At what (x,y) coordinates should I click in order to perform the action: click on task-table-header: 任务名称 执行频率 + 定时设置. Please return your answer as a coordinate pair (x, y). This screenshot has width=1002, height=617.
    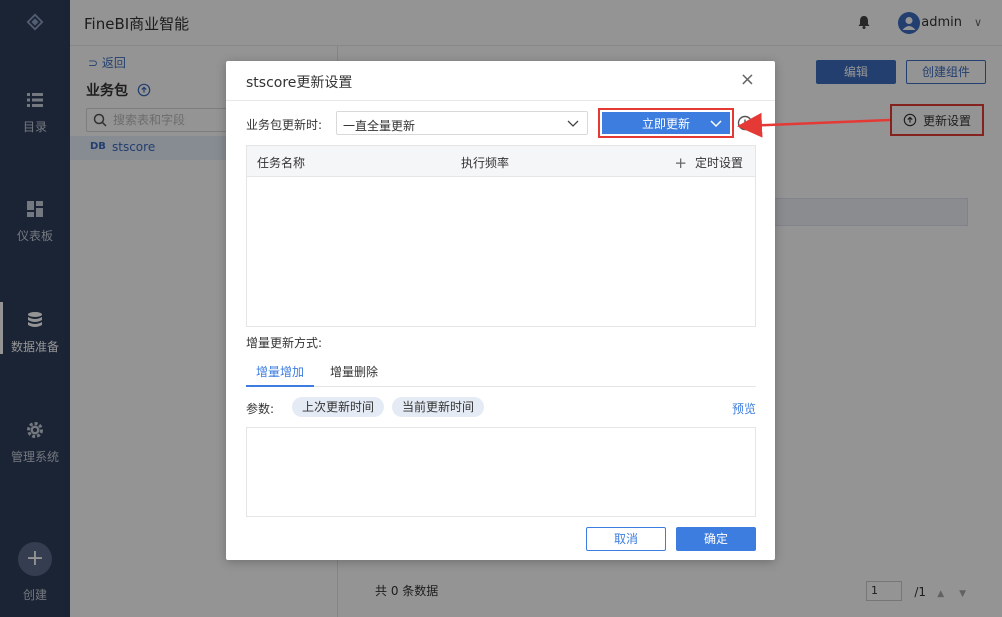
    Looking at the image, I should click on (501, 161).